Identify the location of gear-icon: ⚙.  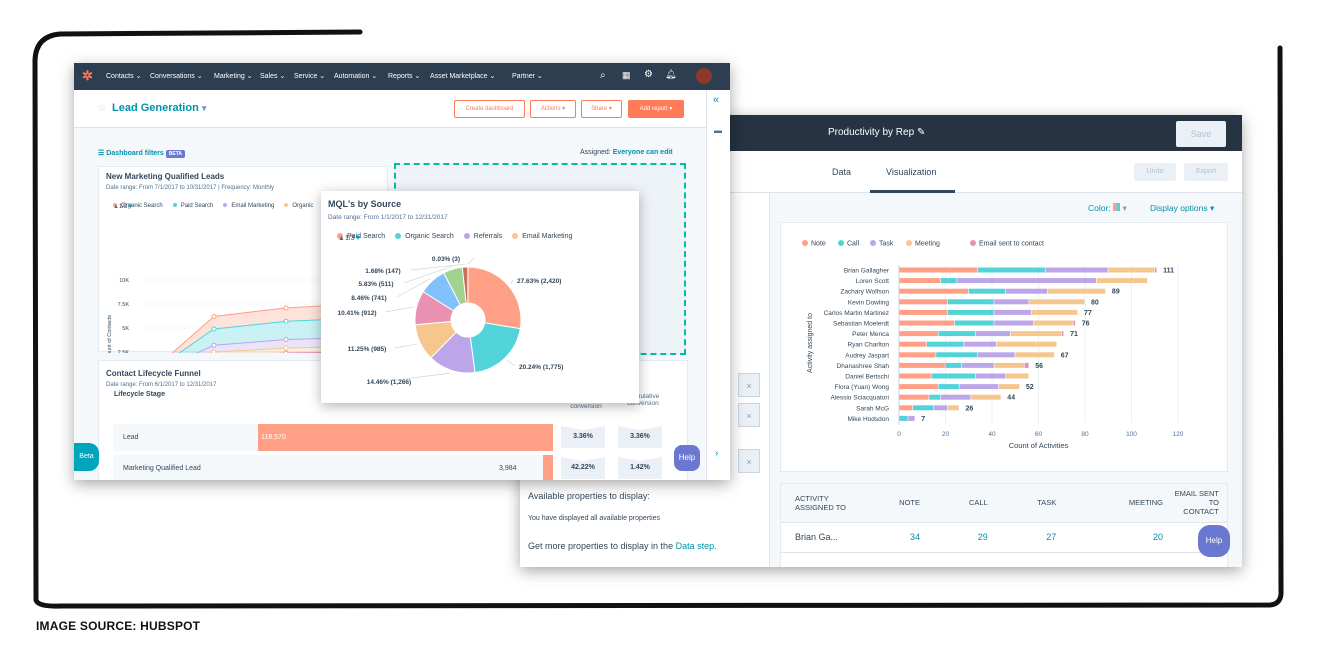
(648, 74).